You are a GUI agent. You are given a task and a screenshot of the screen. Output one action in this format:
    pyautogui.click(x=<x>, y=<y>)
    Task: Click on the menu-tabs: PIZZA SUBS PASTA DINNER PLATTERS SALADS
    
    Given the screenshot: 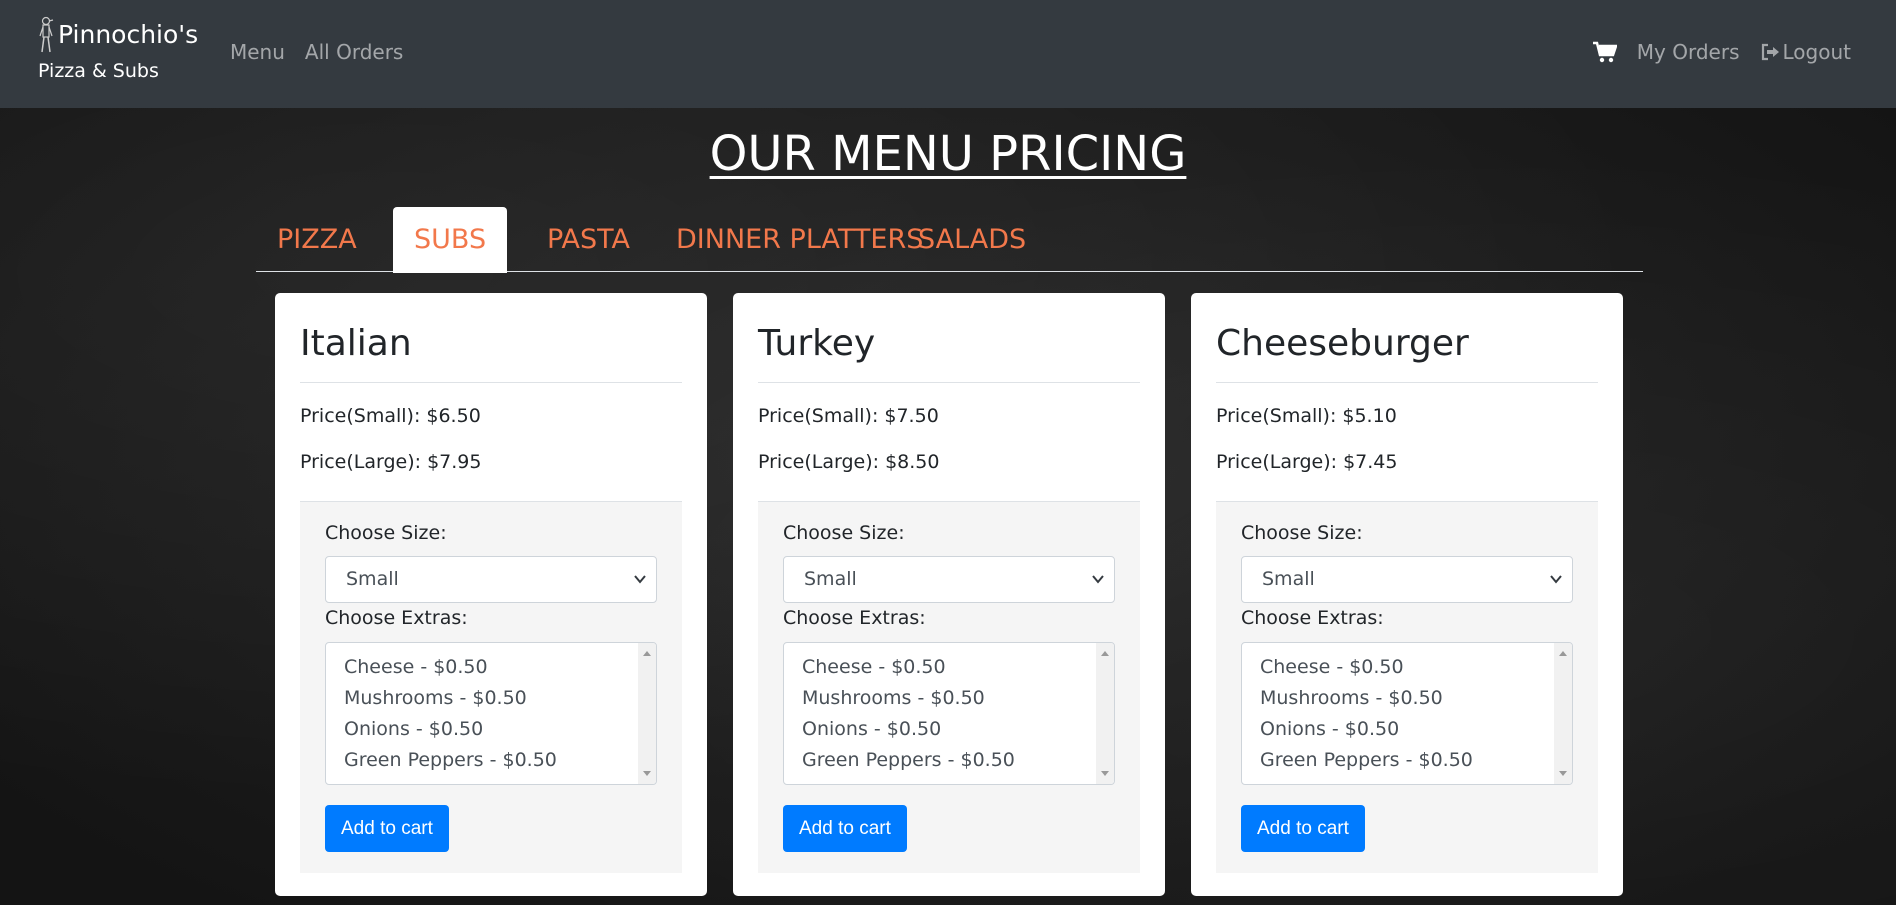 What is the action you would take?
    pyautogui.click(x=949, y=240)
    